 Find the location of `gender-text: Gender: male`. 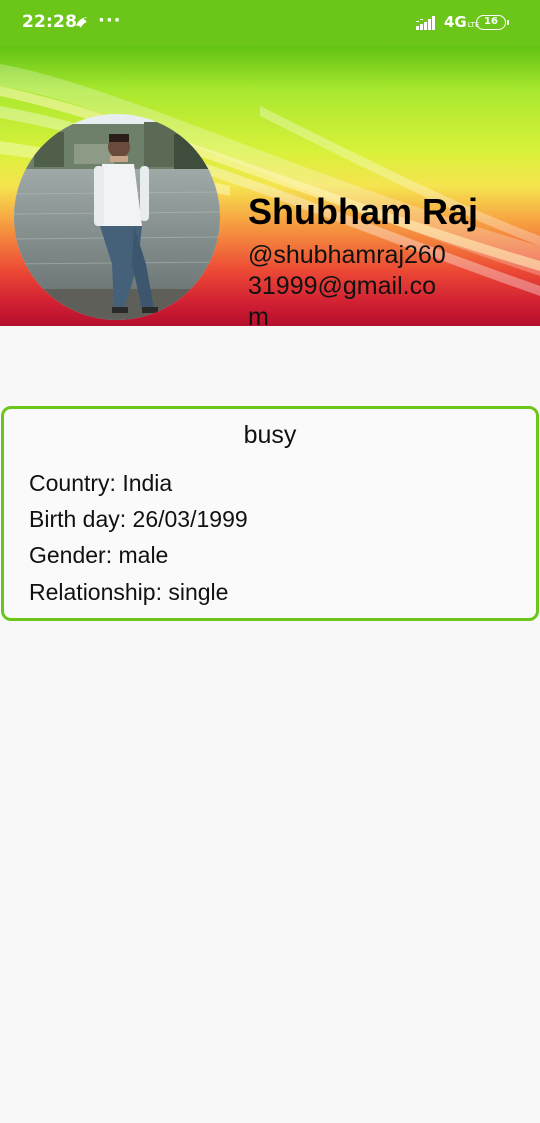

gender-text: Gender: male is located at coordinates (99, 555).